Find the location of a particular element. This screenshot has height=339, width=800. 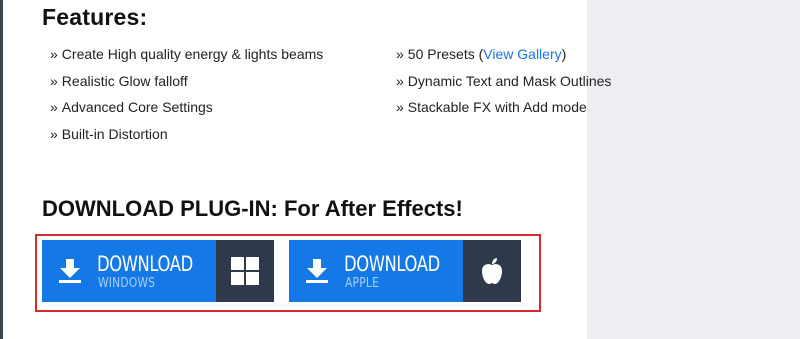

download-button-main: DOWNLOAD APPLE is located at coordinates (376, 271).